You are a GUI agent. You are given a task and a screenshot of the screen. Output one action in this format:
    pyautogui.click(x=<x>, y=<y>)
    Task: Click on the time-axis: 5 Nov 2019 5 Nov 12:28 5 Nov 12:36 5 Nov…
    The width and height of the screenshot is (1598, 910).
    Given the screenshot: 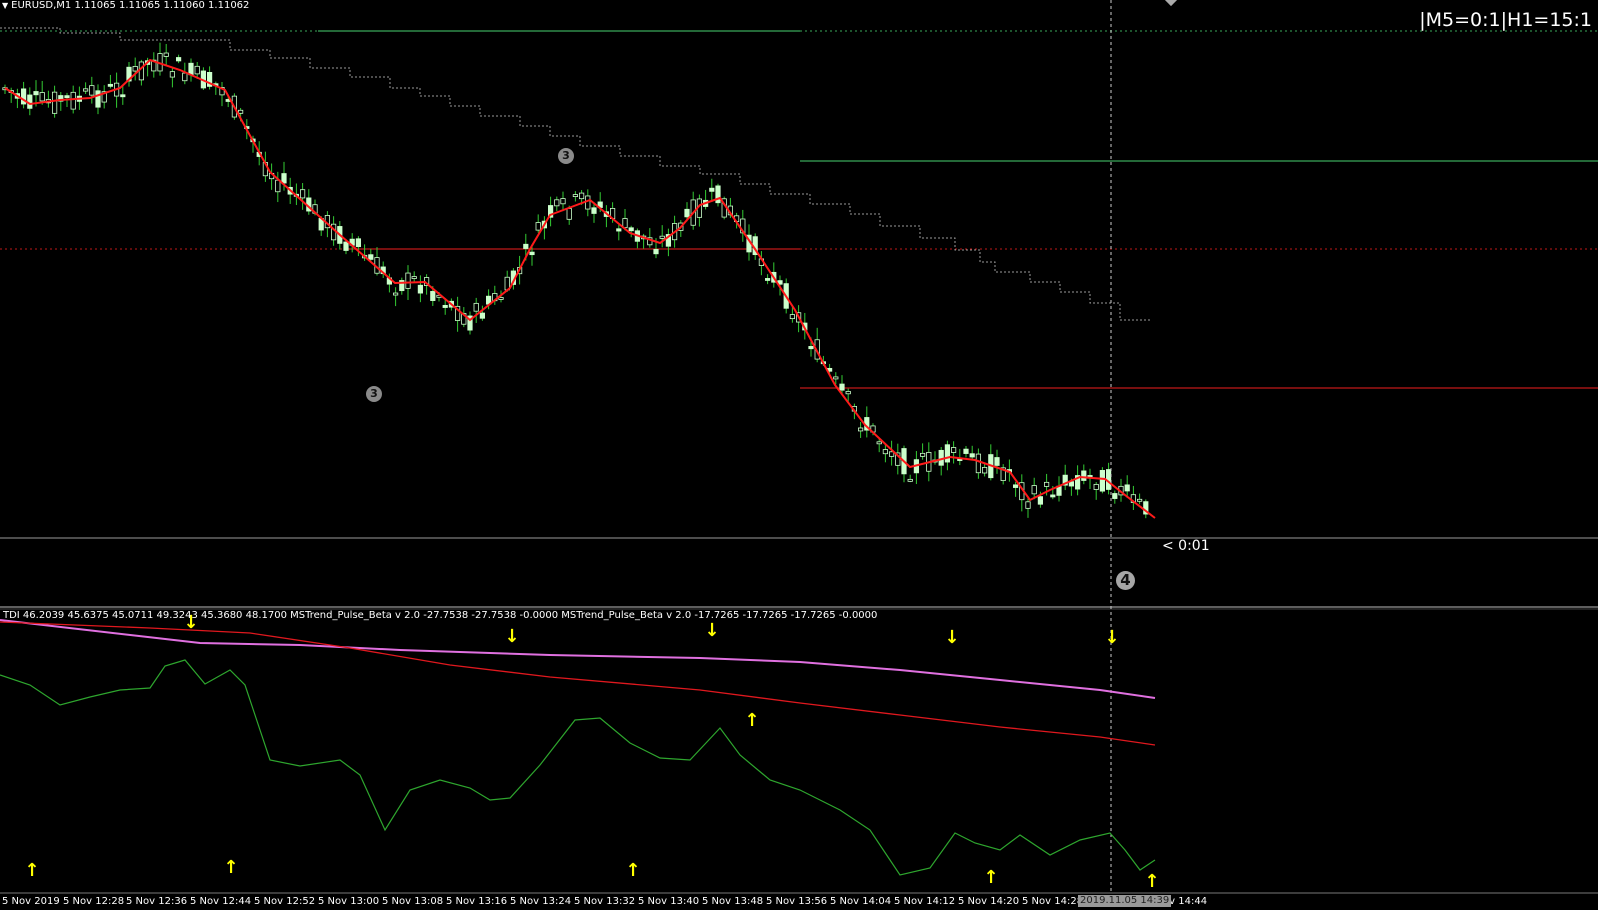 What is the action you would take?
    pyautogui.click(x=799, y=902)
    